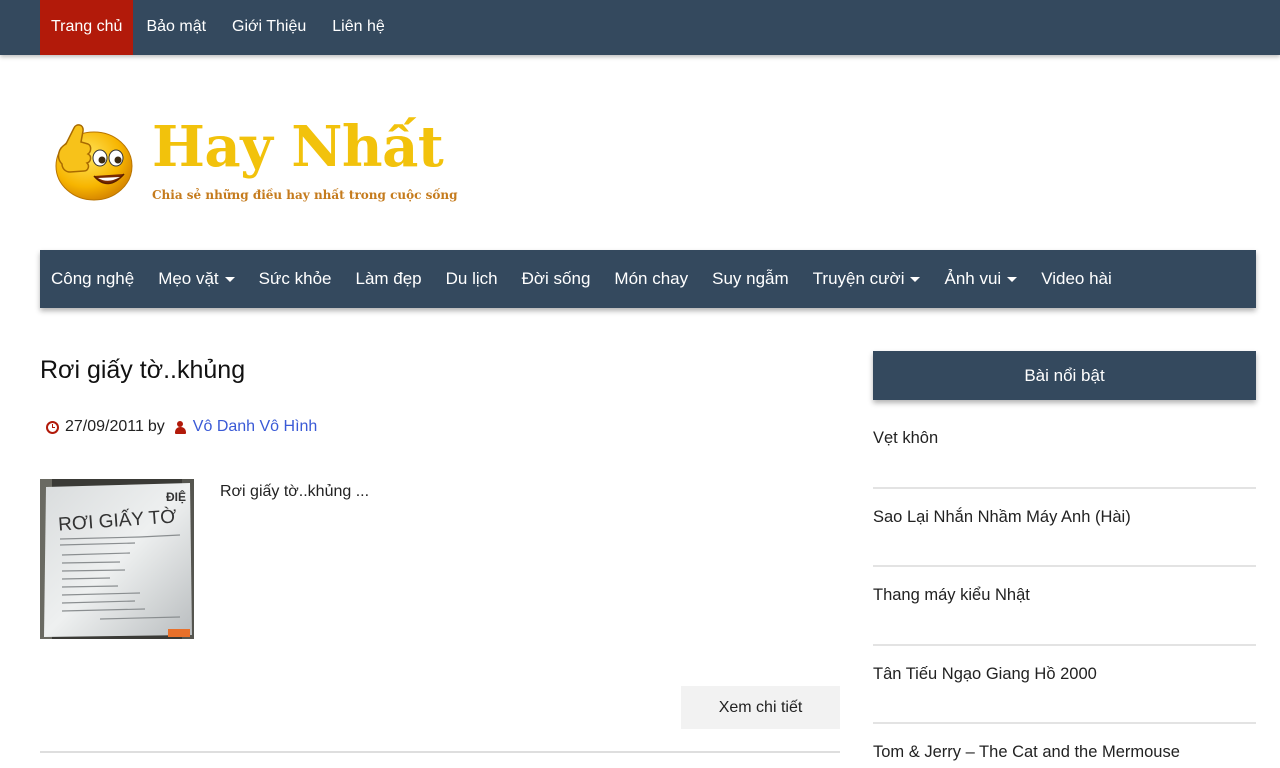 Image resolution: width=1280 pixels, height=768 pixels. I want to click on main-nav-vegetarian: Món chay, so click(652, 279).